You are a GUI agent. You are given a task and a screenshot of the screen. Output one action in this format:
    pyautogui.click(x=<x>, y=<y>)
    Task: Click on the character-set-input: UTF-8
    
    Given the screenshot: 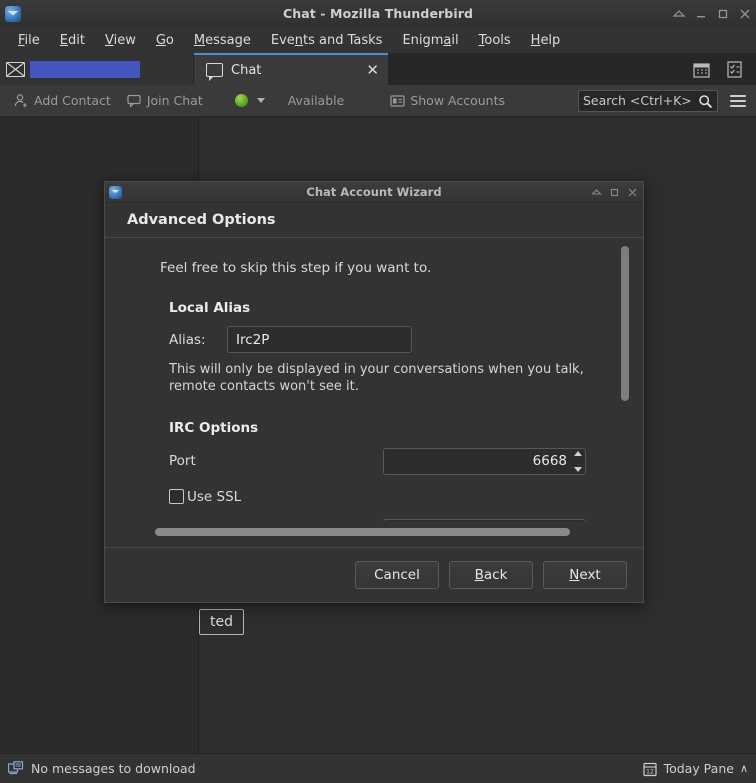 What is the action you would take?
    pyautogui.click(x=484, y=519)
    